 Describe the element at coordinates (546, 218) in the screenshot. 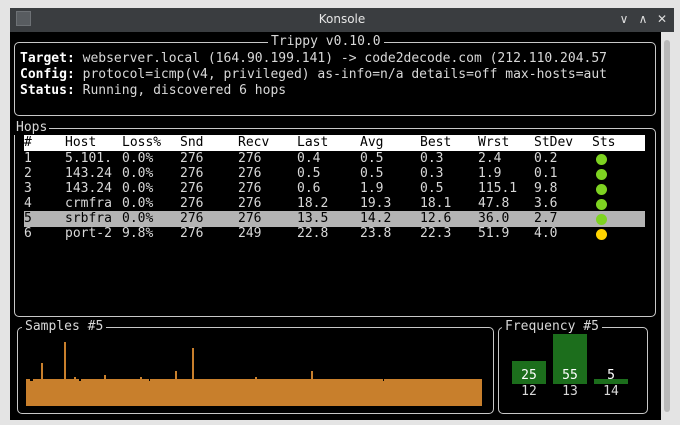

I see `hop-cell-stdev: 2.7` at that location.